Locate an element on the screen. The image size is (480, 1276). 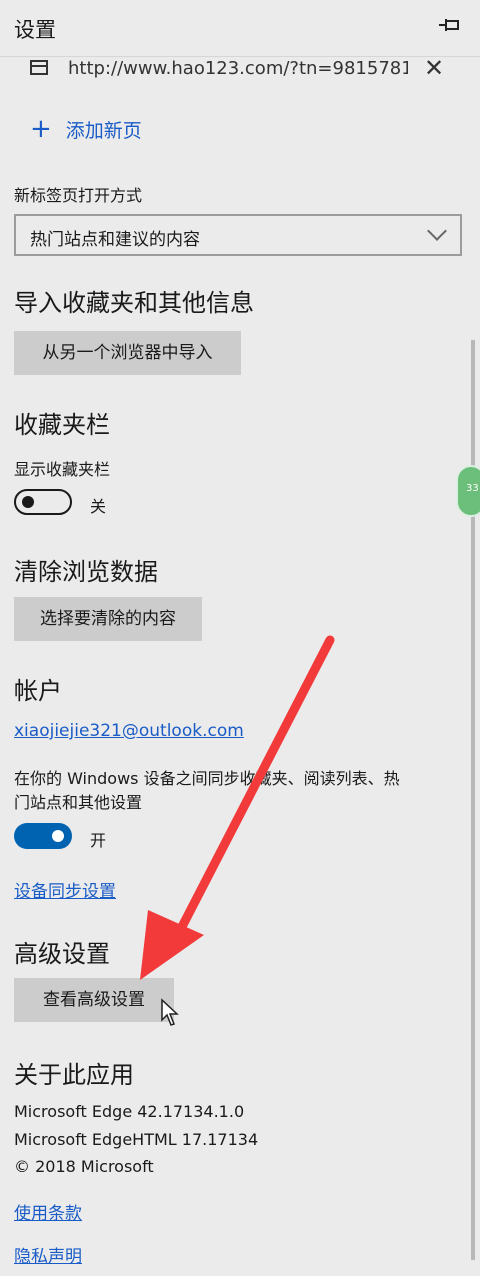
clear-data-heading: 清除浏览数据 is located at coordinates (86, 572).